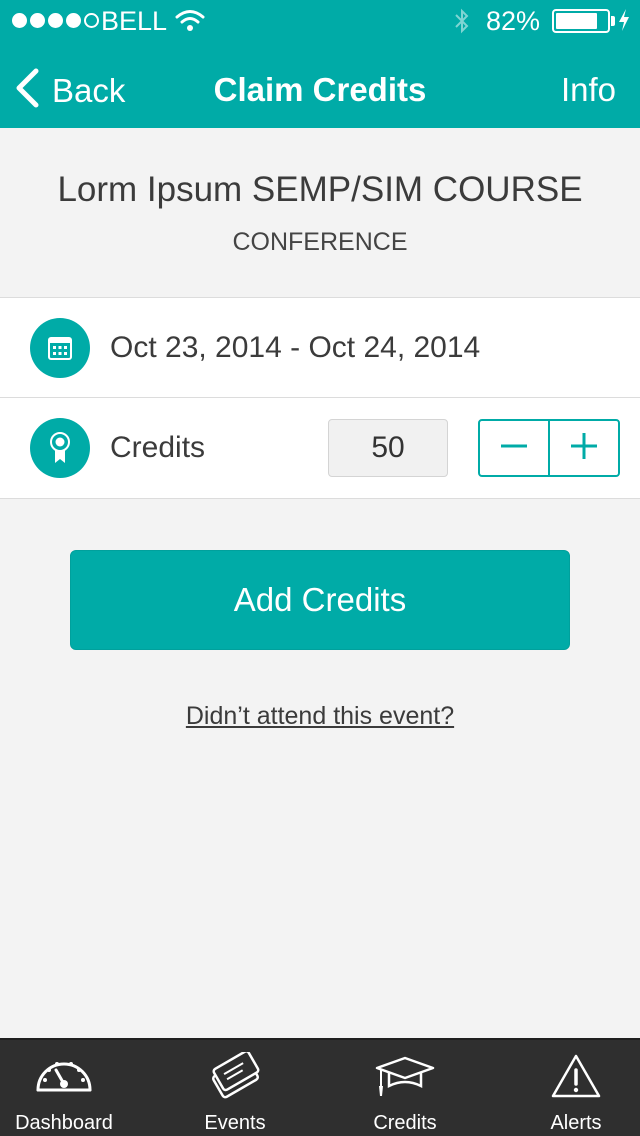  I want to click on minus-icon, so click(514, 448).